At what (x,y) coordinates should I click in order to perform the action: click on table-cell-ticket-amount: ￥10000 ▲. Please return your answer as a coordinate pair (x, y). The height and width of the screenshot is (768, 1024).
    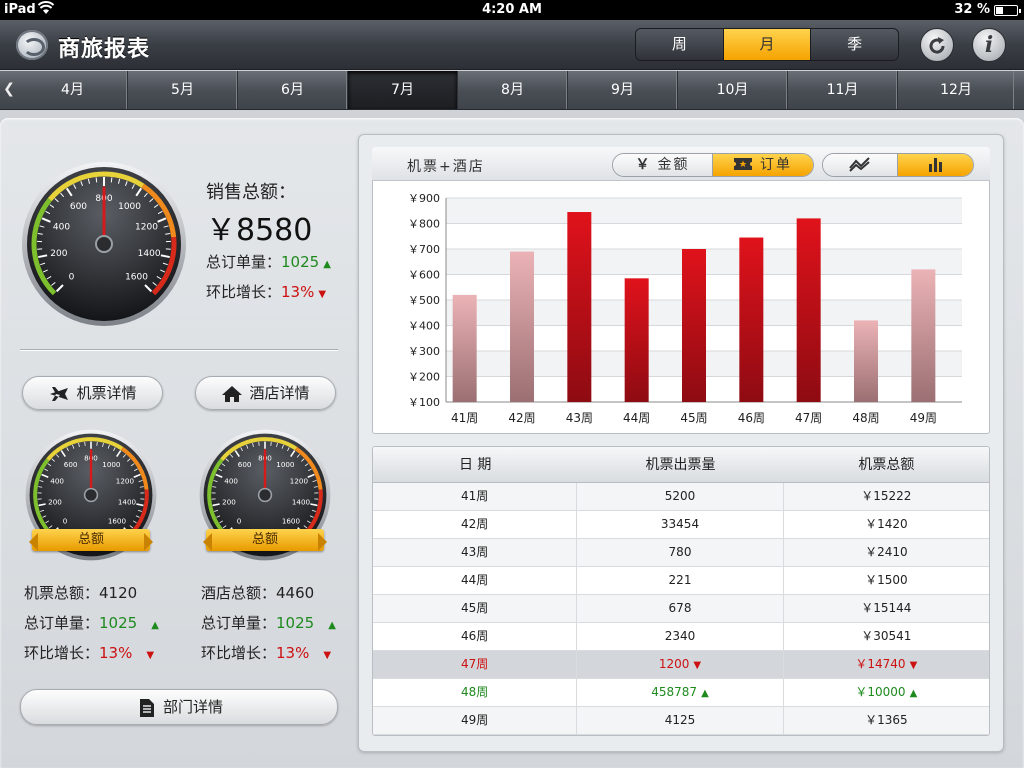
    Looking at the image, I should click on (886, 692).